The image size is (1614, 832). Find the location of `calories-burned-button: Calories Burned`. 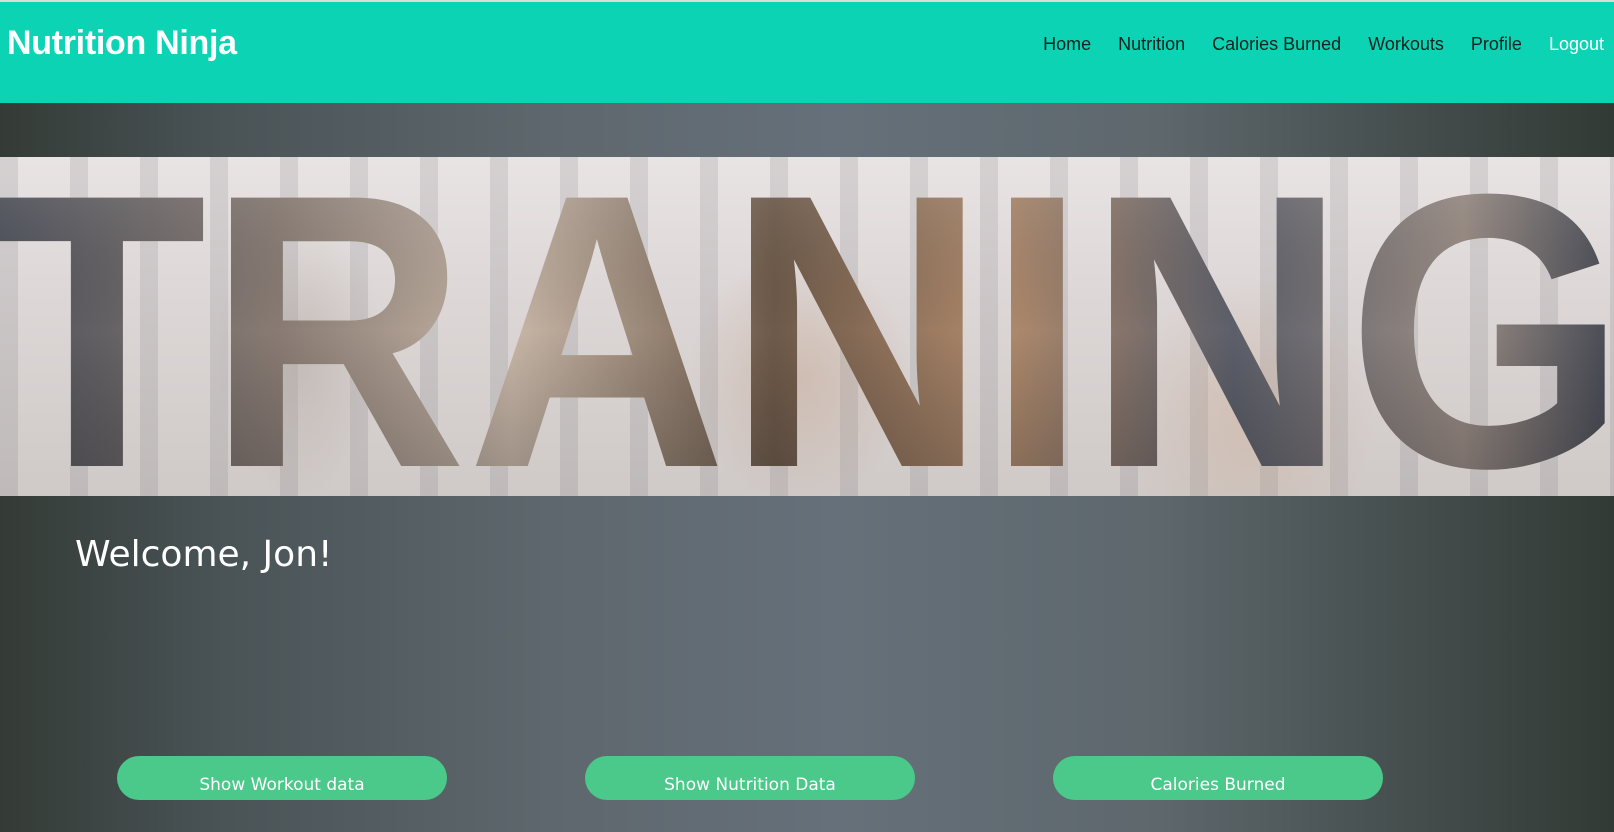

calories-burned-button: Calories Burned is located at coordinates (1218, 778).